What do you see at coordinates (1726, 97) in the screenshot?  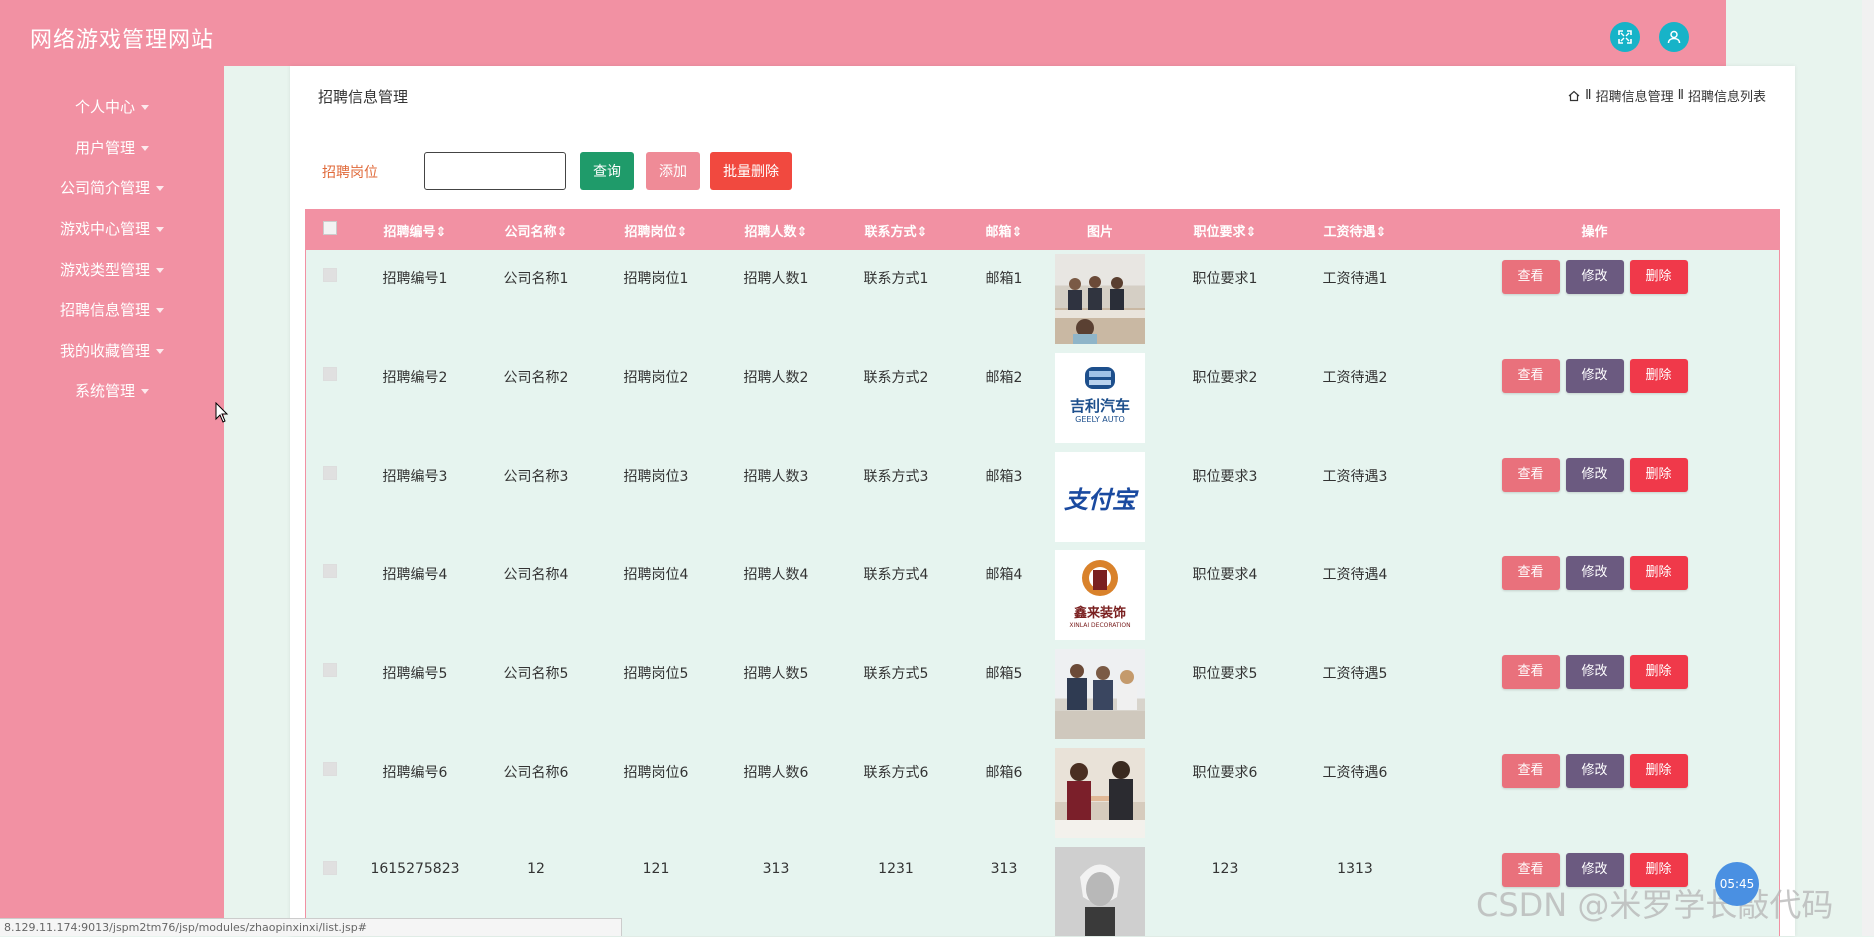 I see `breadcrumb-item: 招聘信息列表` at bounding box center [1726, 97].